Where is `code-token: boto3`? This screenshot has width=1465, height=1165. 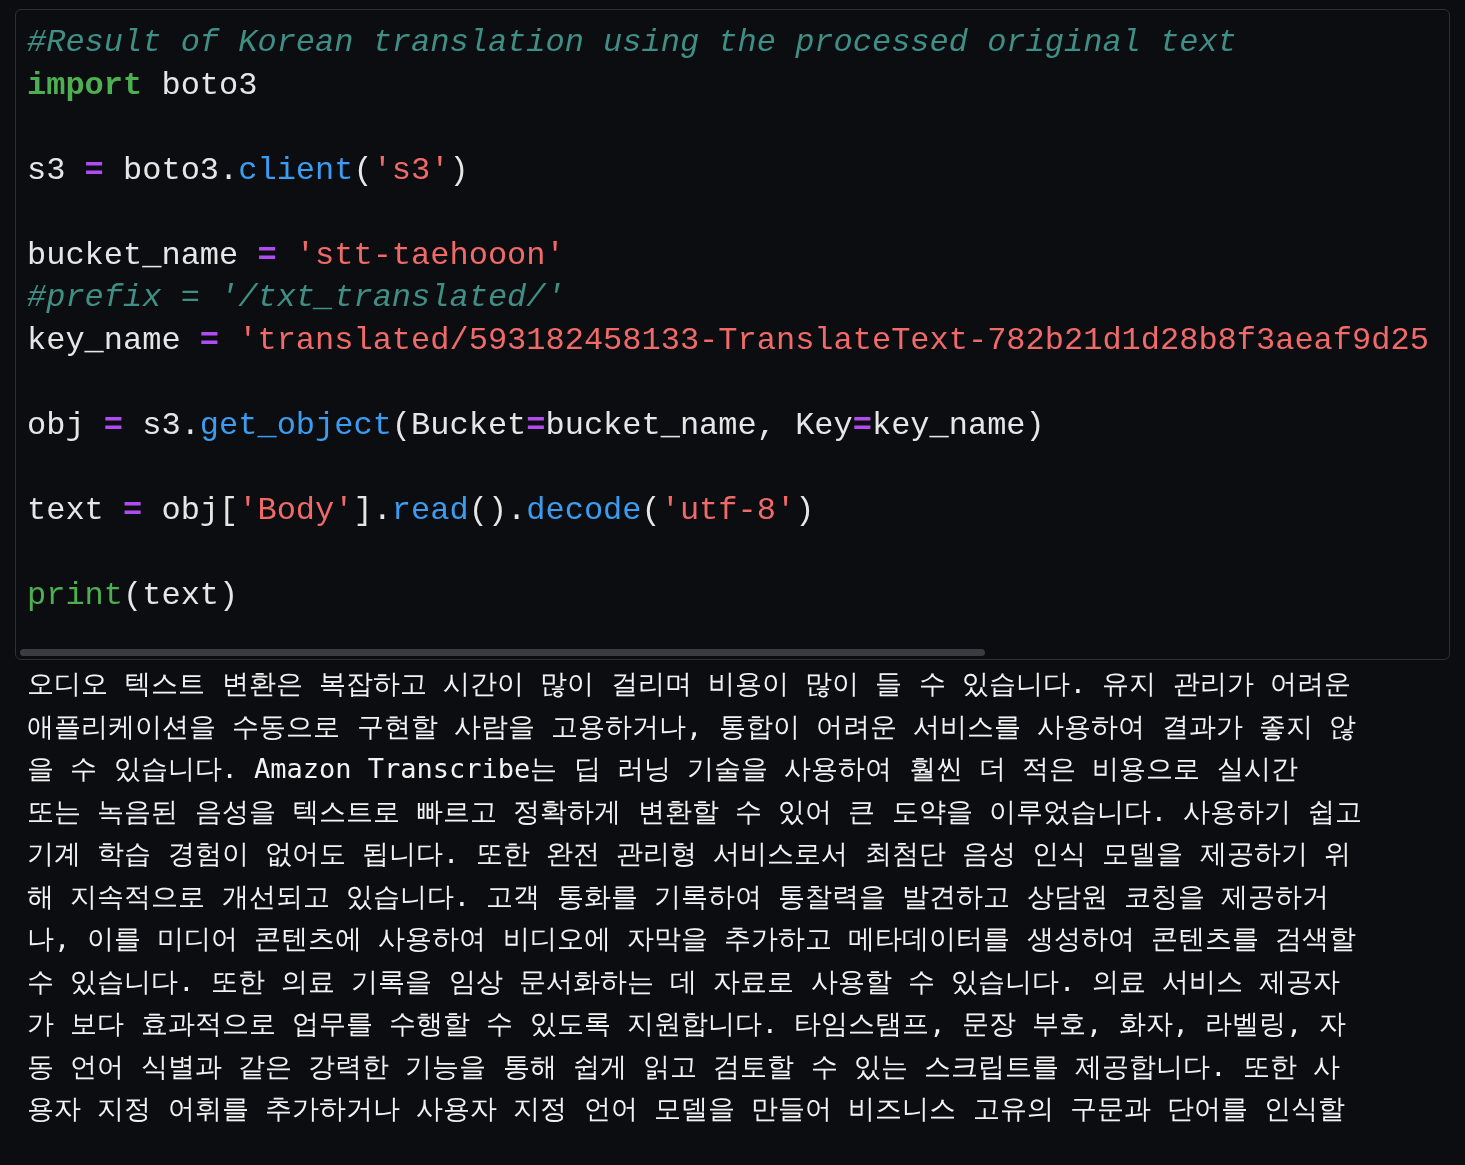
code-token: boto3 is located at coordinates (209, 85).